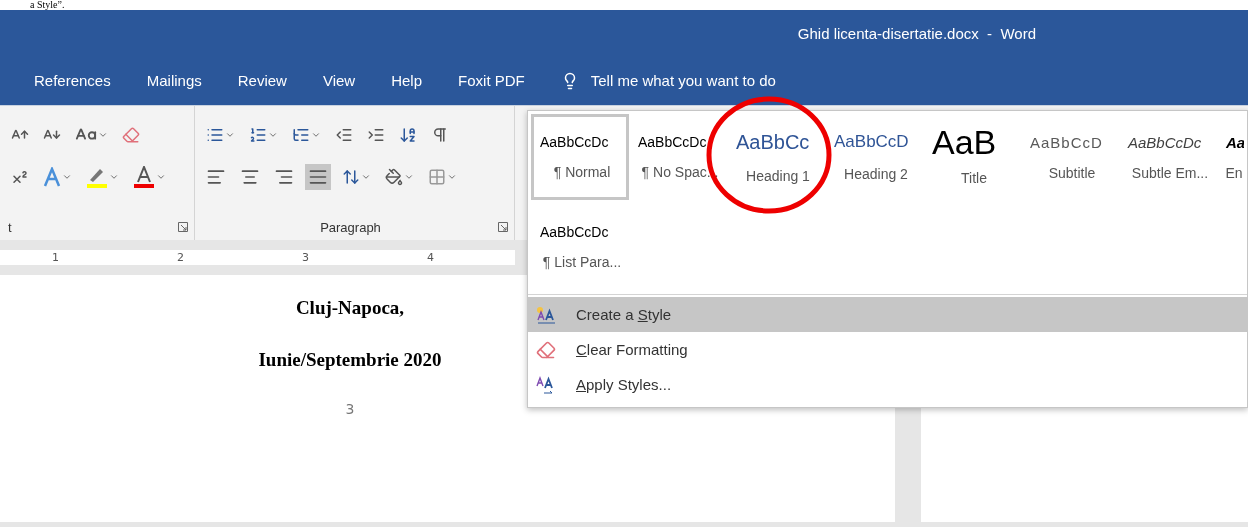 The image size is (1248, 527). Describe the element at coordinates (408, 135) in the screenshot. I see `sort-icon` at that location.